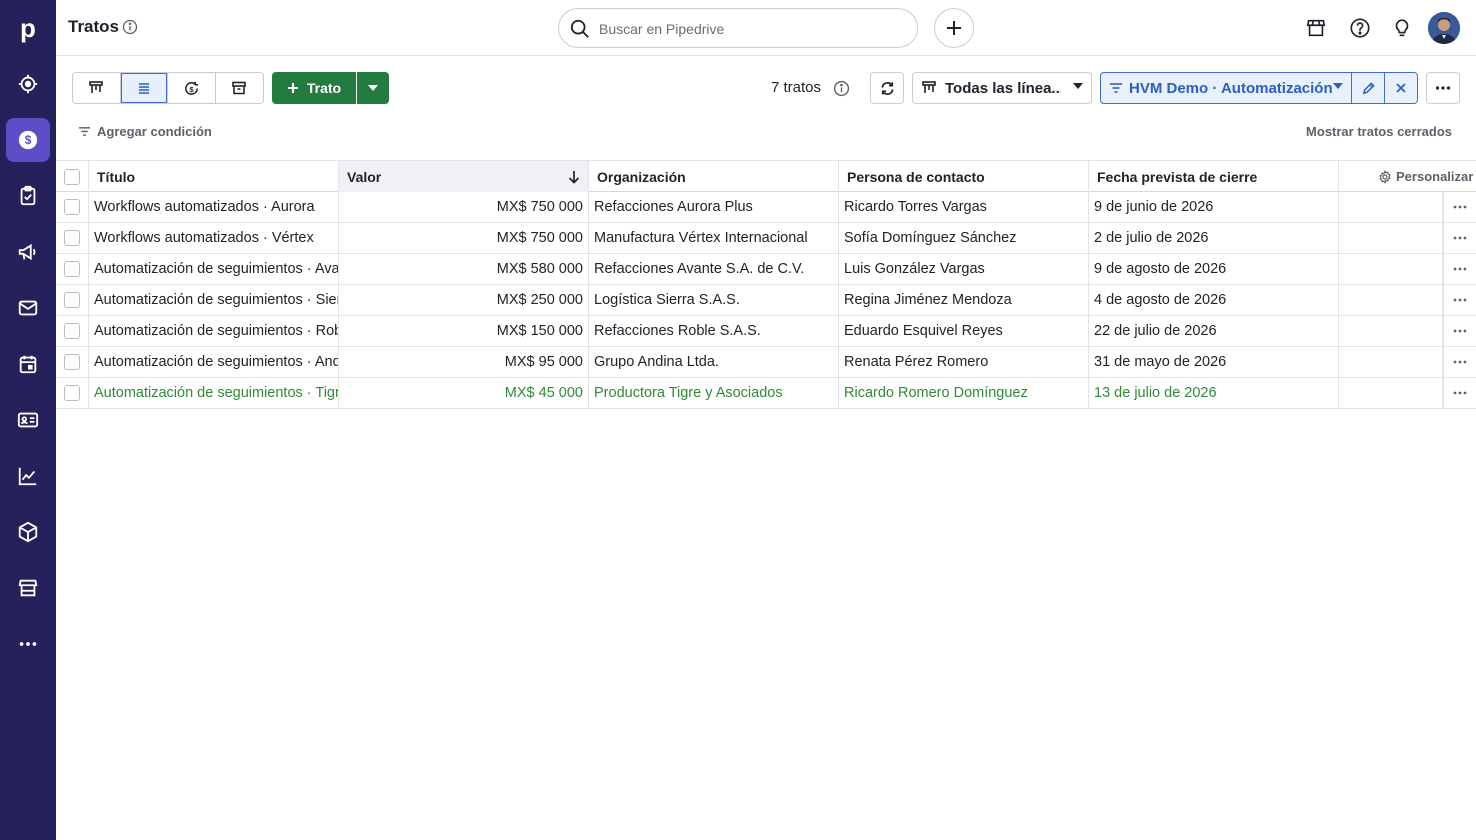 Image resolution: width=1476 pixels, height=840 pixels. I want to click on refresh-button, so click(887, 88).